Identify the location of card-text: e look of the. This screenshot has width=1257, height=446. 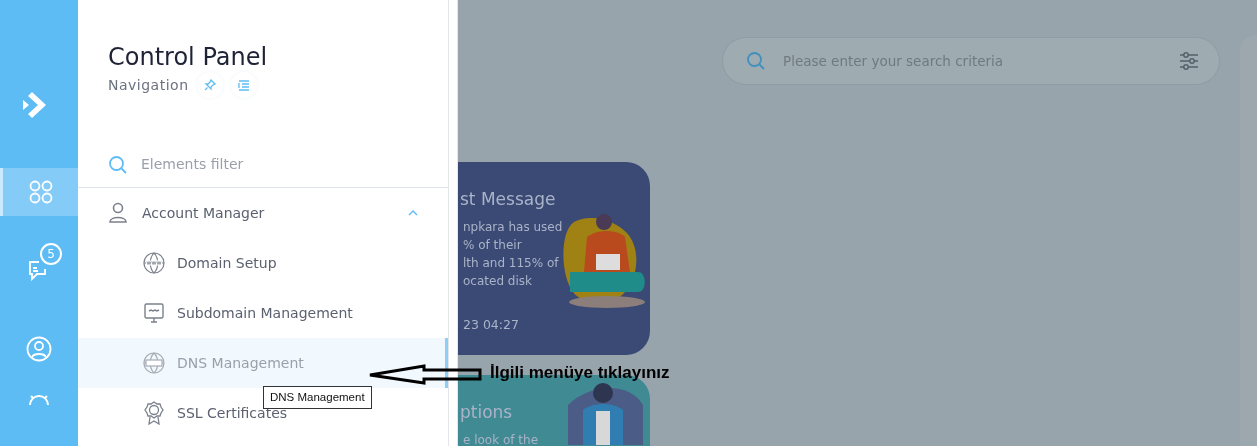
(501, 439).